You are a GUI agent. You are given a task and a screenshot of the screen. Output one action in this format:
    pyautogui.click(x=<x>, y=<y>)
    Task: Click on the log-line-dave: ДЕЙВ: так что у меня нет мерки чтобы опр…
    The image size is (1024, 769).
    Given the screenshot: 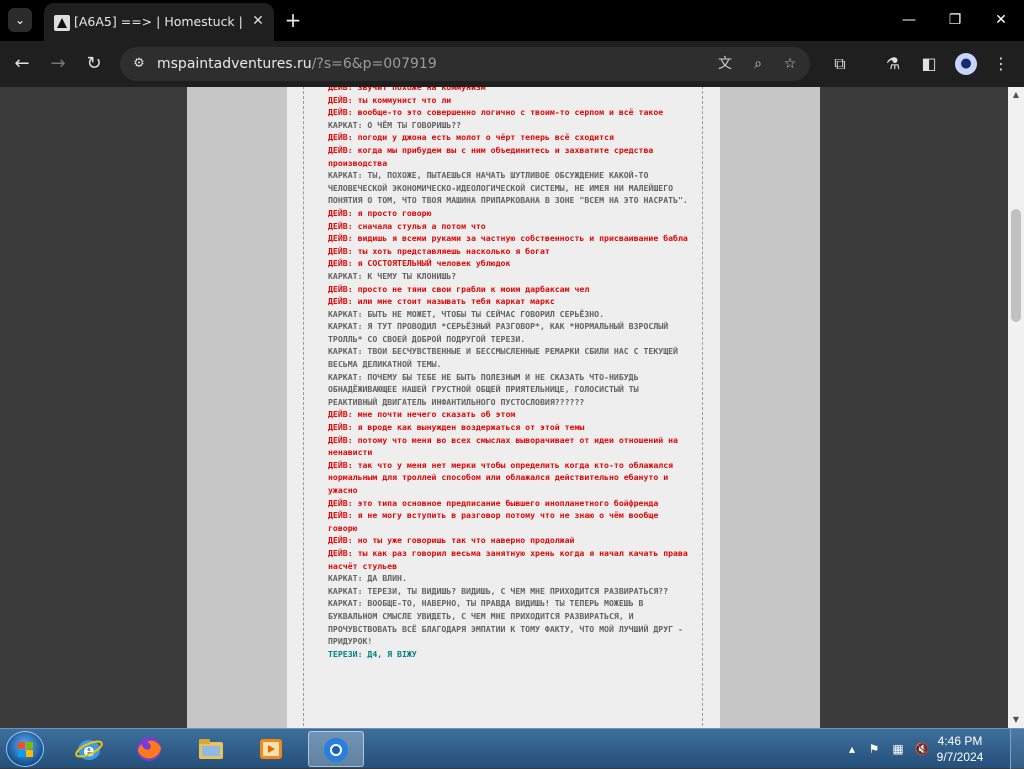 What is the action you would take?
    pyautogui.click(x=503, y=477)
    